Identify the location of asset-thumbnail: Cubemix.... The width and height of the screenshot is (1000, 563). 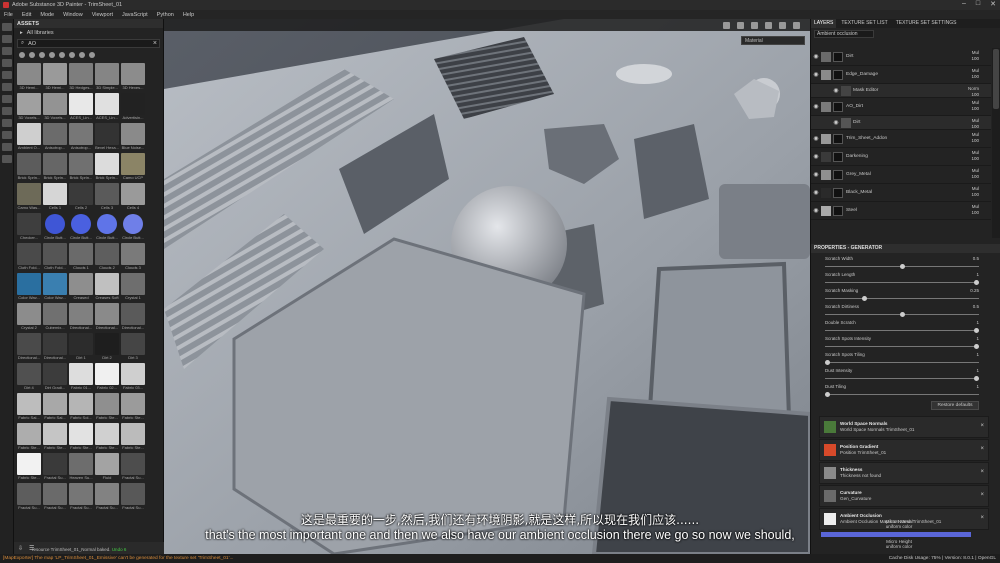
(55, 317).